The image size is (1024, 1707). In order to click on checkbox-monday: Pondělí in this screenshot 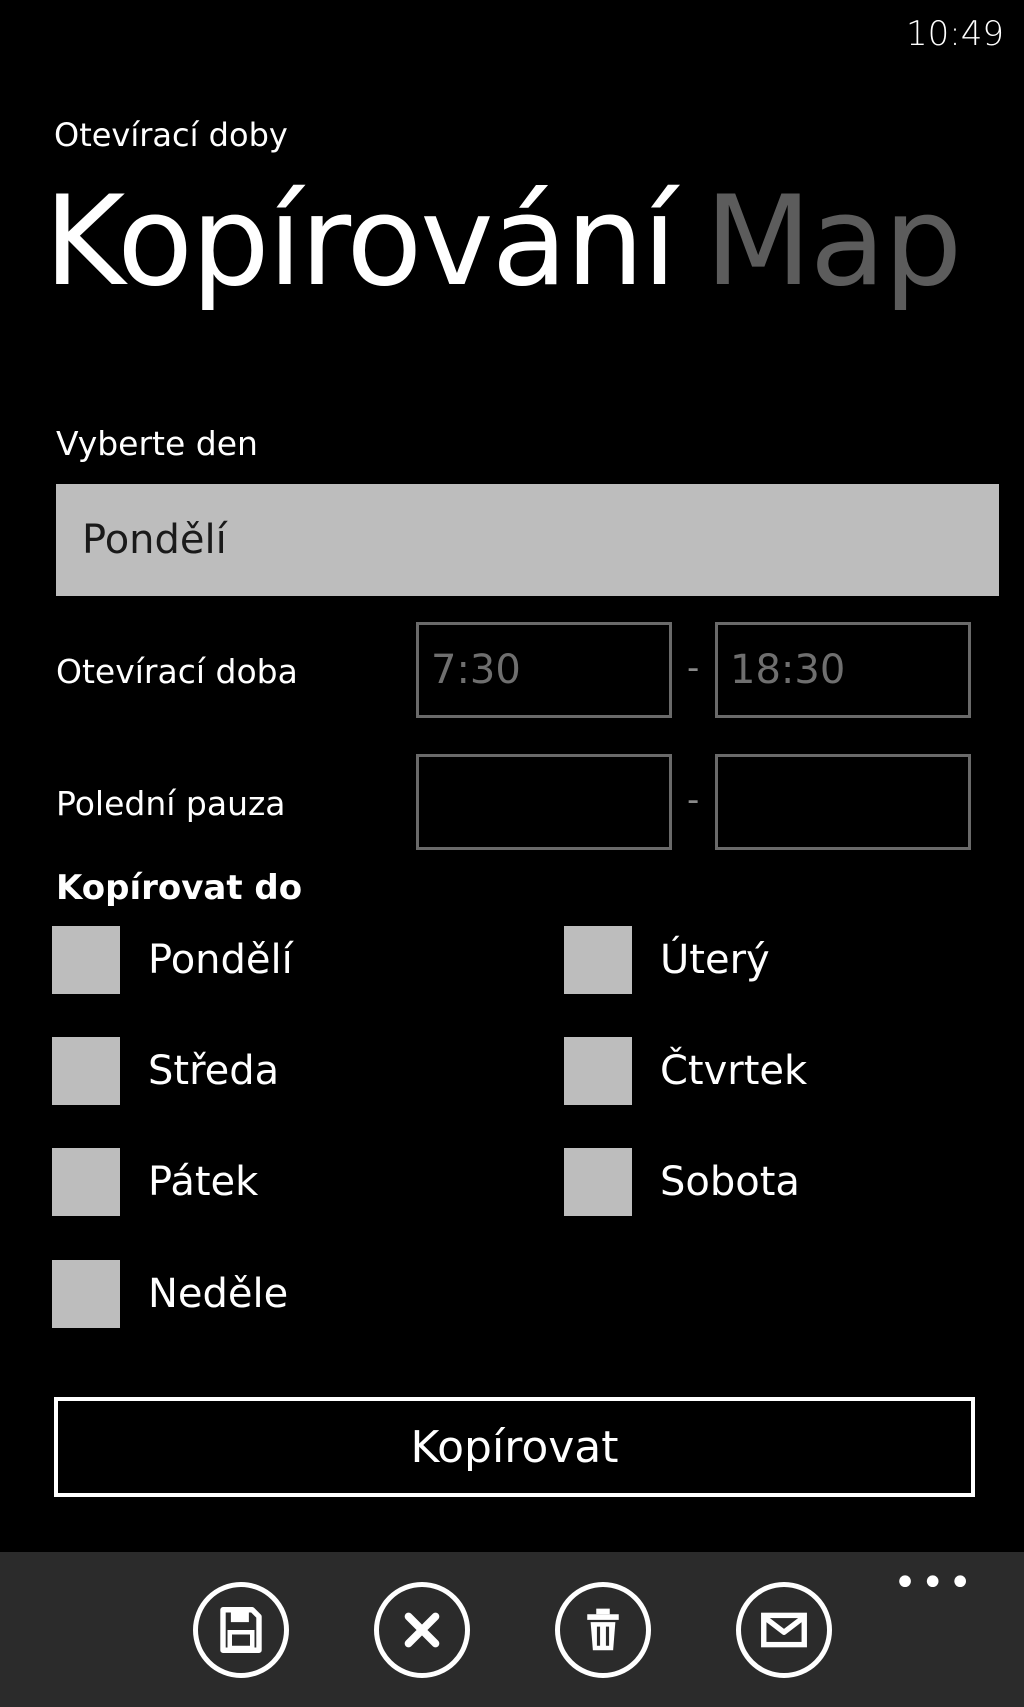, I will do `click(172, 960)`.